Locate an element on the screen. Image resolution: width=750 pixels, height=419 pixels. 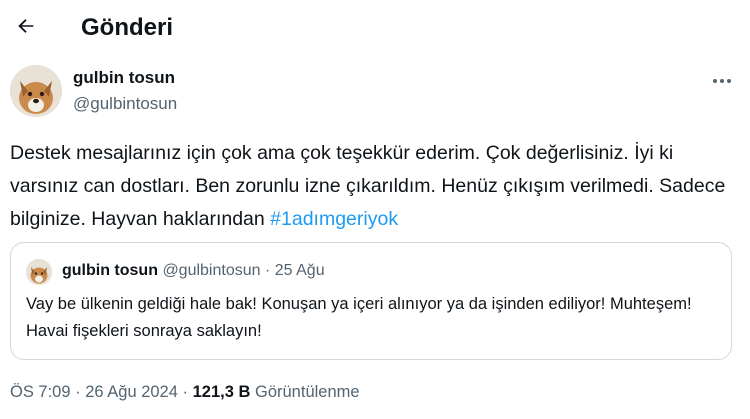
quote-date: 25 Ağu is located at coordinates (300, 270).